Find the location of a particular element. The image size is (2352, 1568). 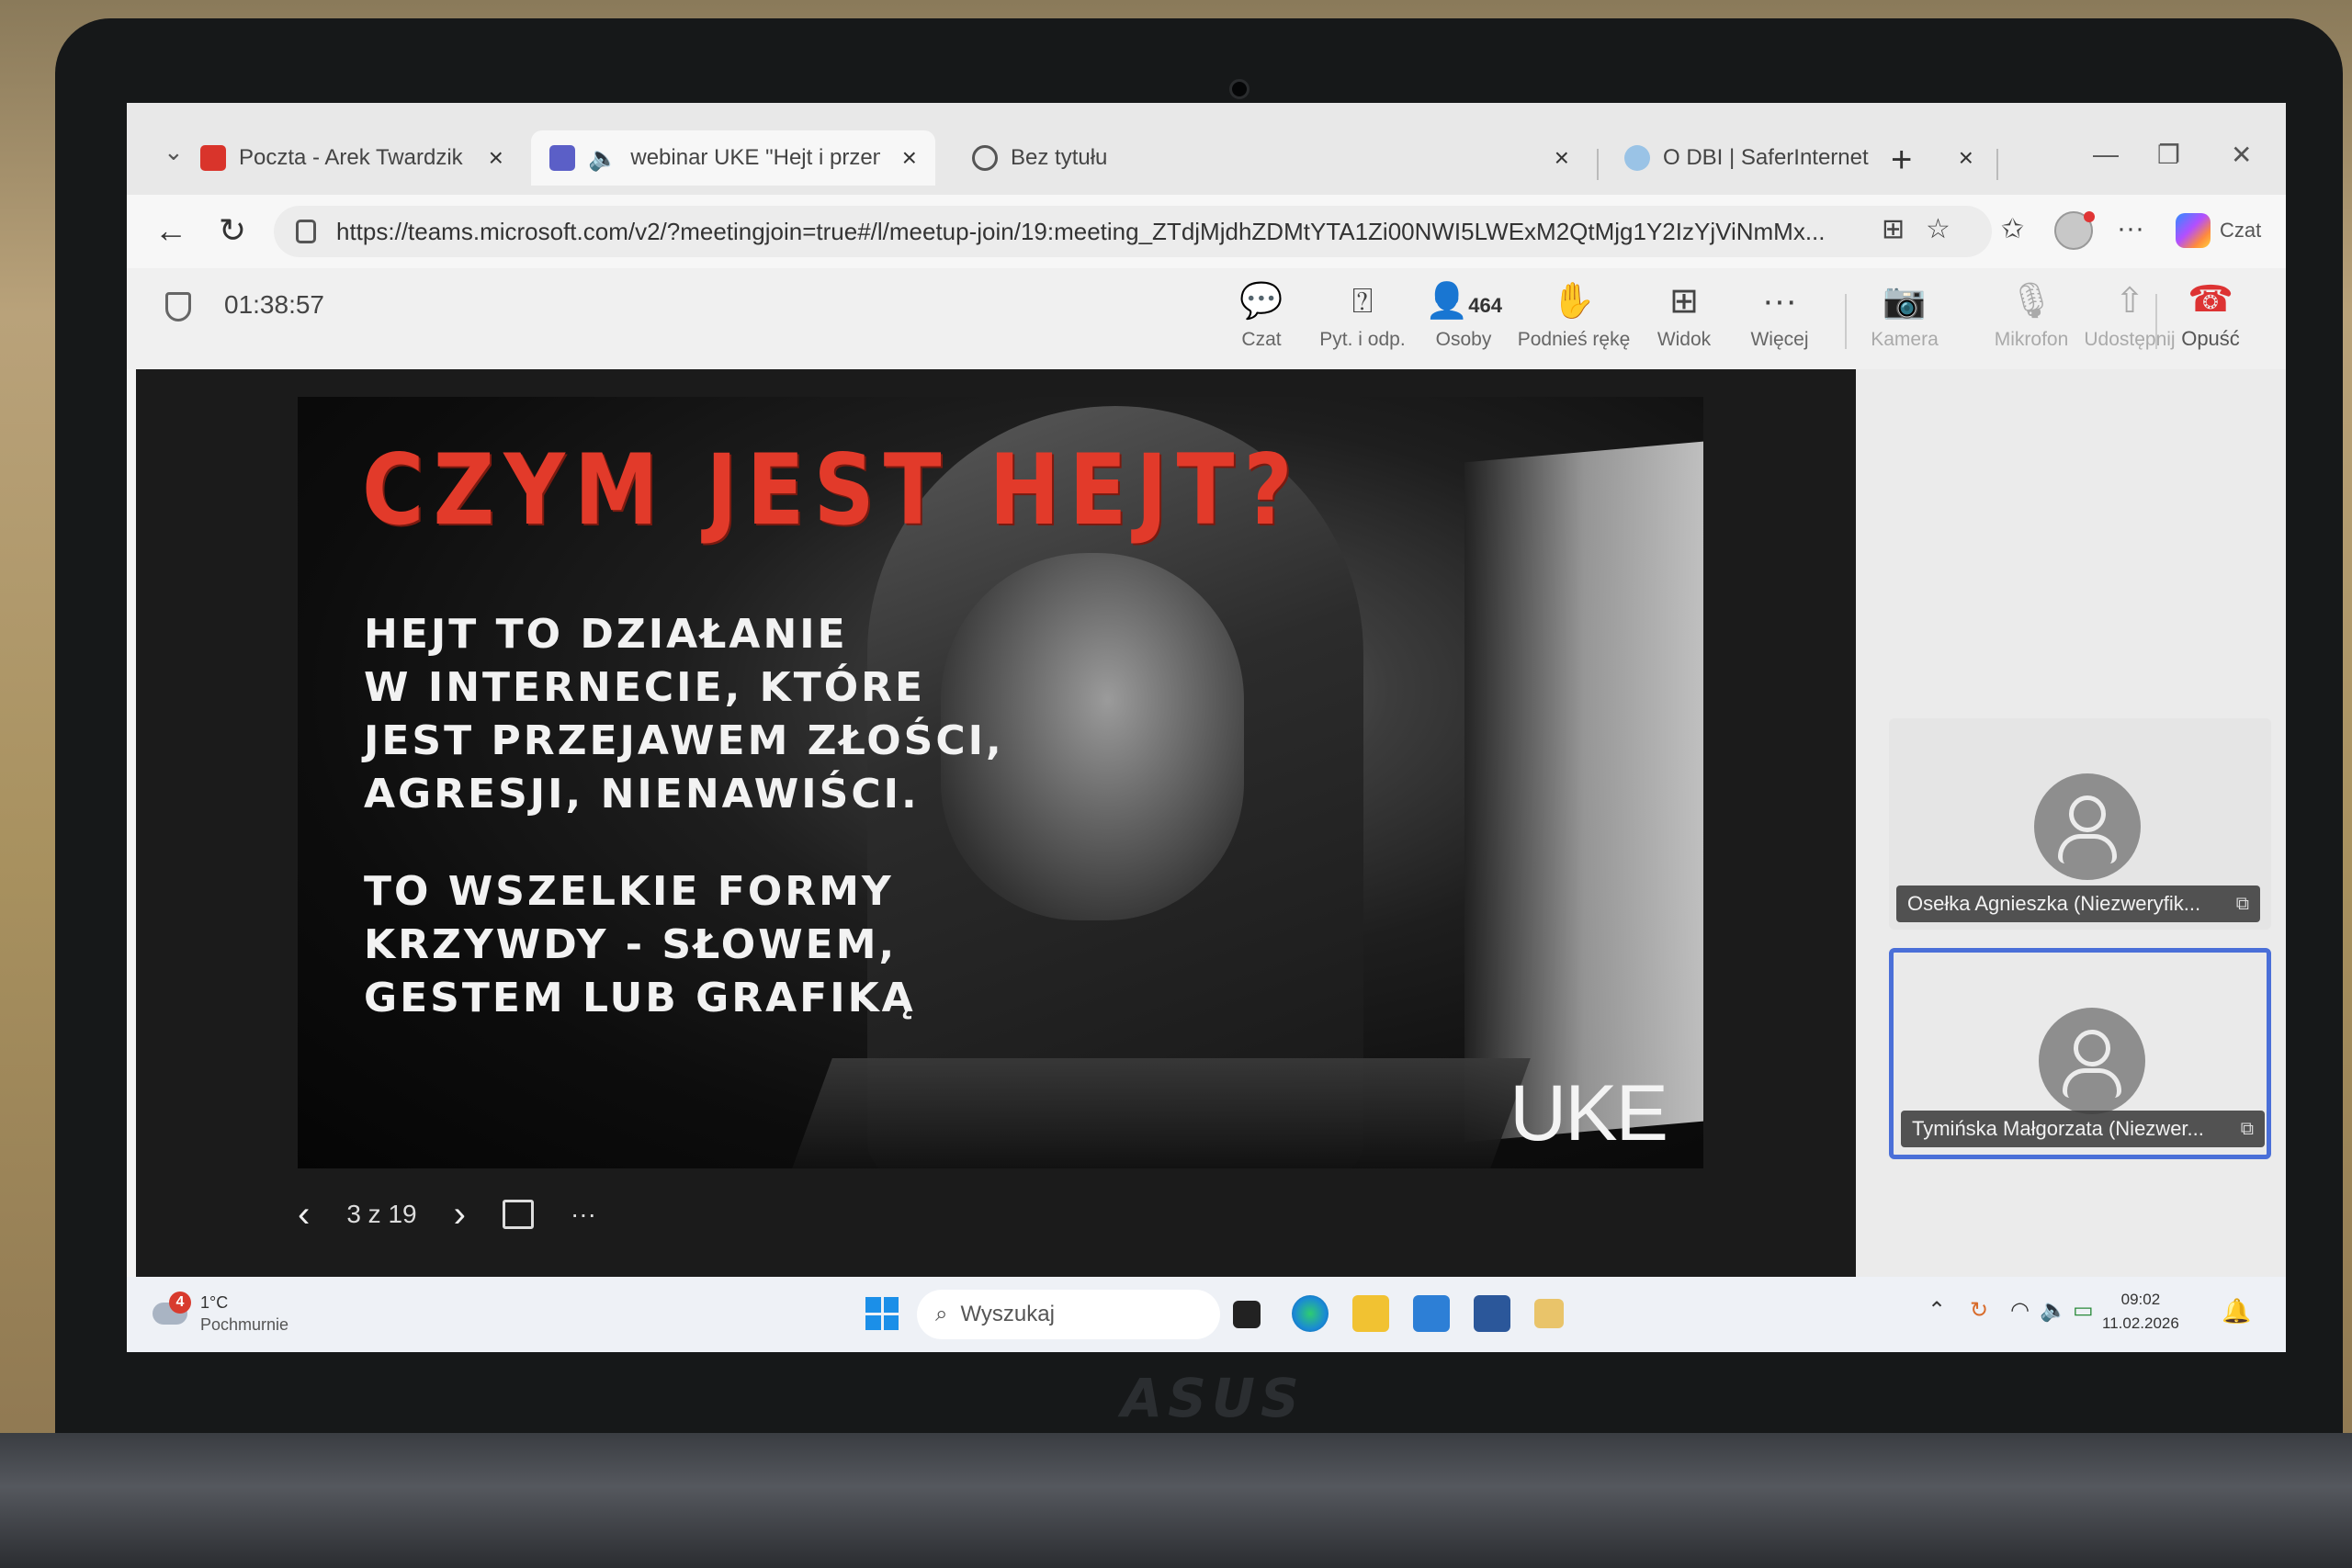

tab-bez-tytulu: Bez tytułu × is located at coordinates (1271, 158).